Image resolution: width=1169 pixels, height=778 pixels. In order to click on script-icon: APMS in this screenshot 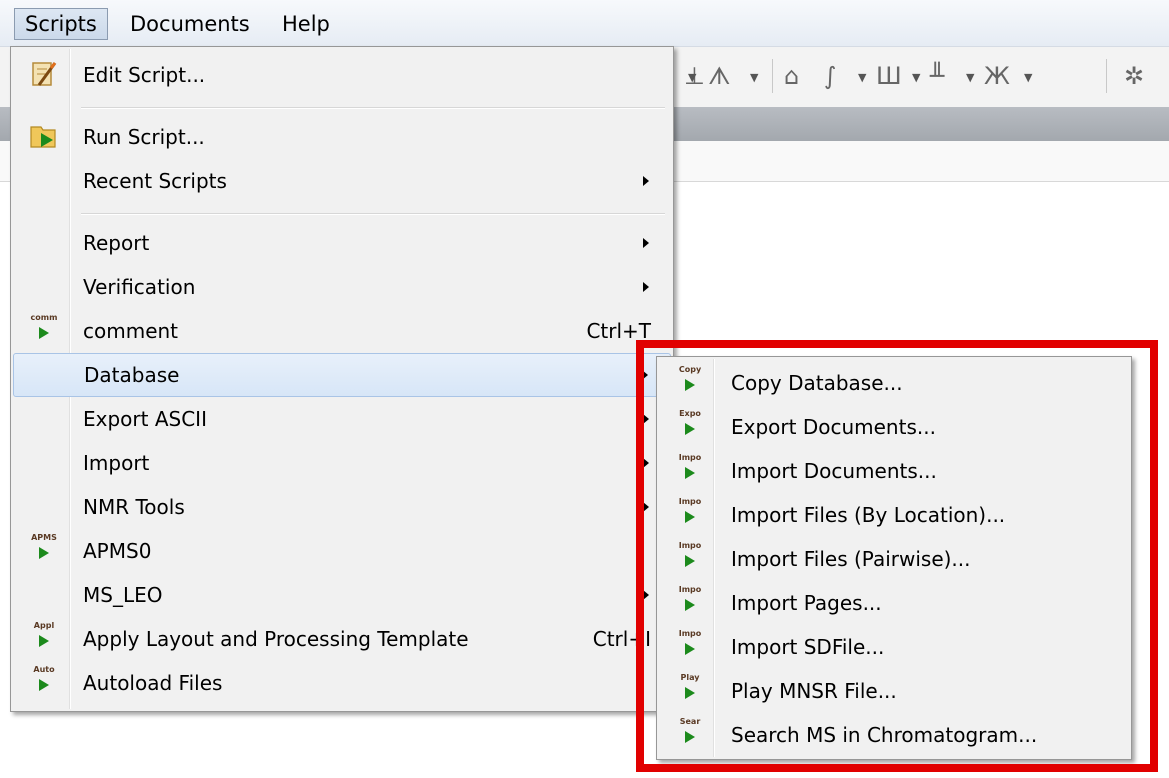, I will do `click(44, 551)`.